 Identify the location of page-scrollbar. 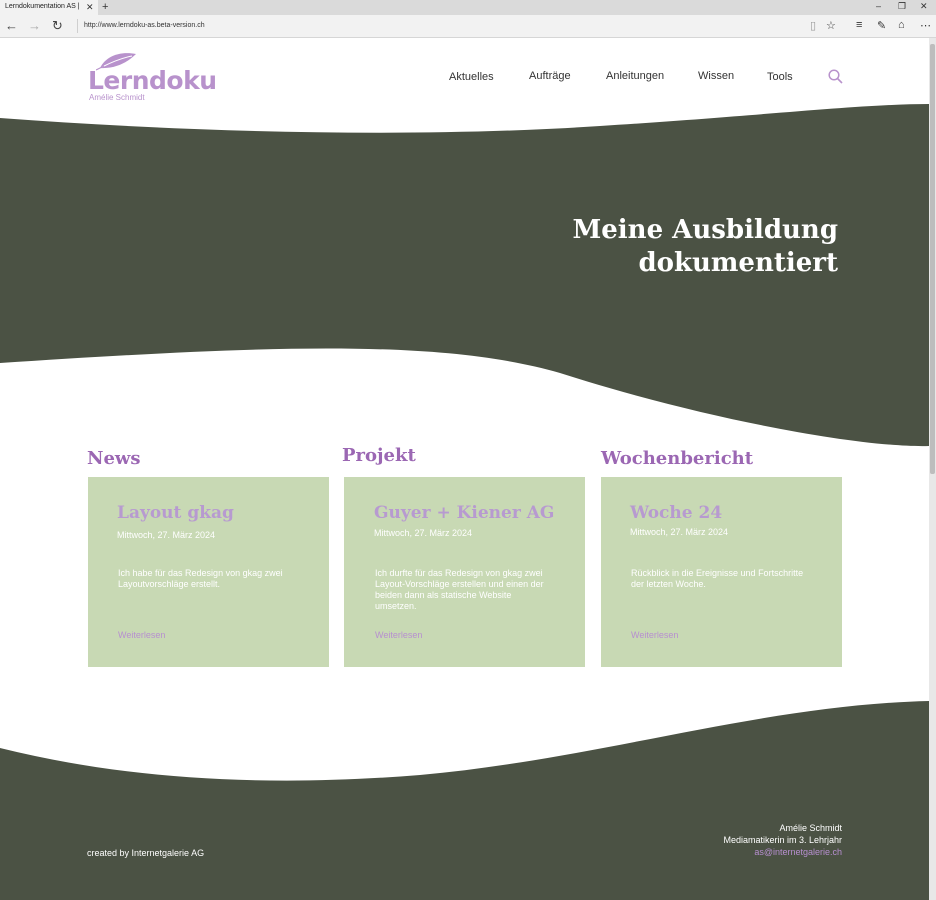
(932, 469).